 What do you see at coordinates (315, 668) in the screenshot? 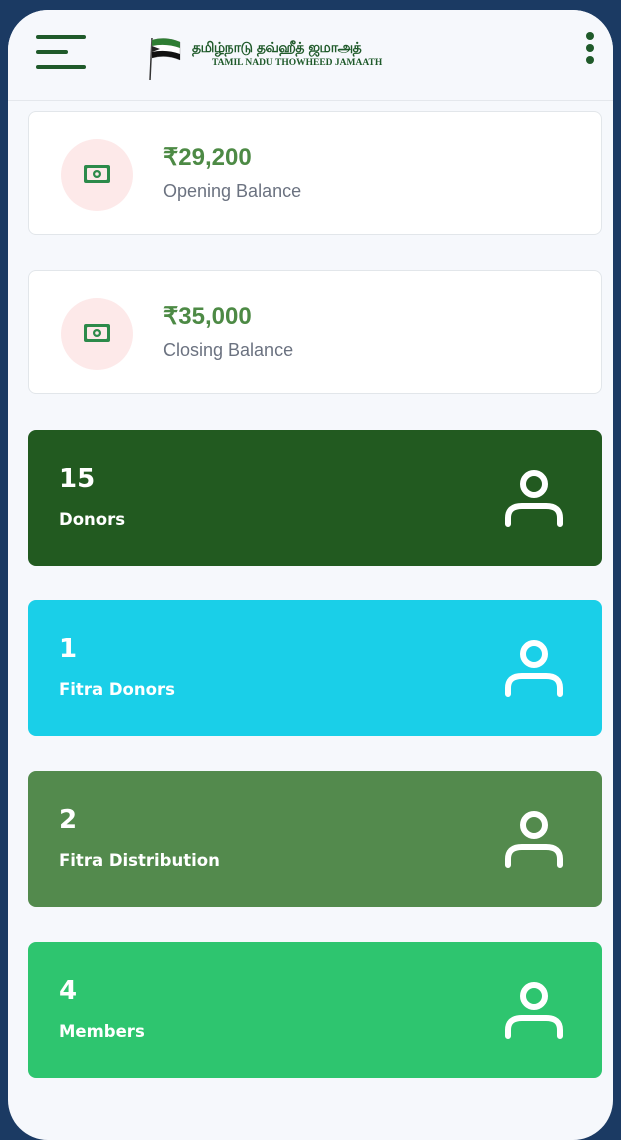
I see `fitra-donors-card: 1 Fitra Donors` at bounding box center [315, 668].